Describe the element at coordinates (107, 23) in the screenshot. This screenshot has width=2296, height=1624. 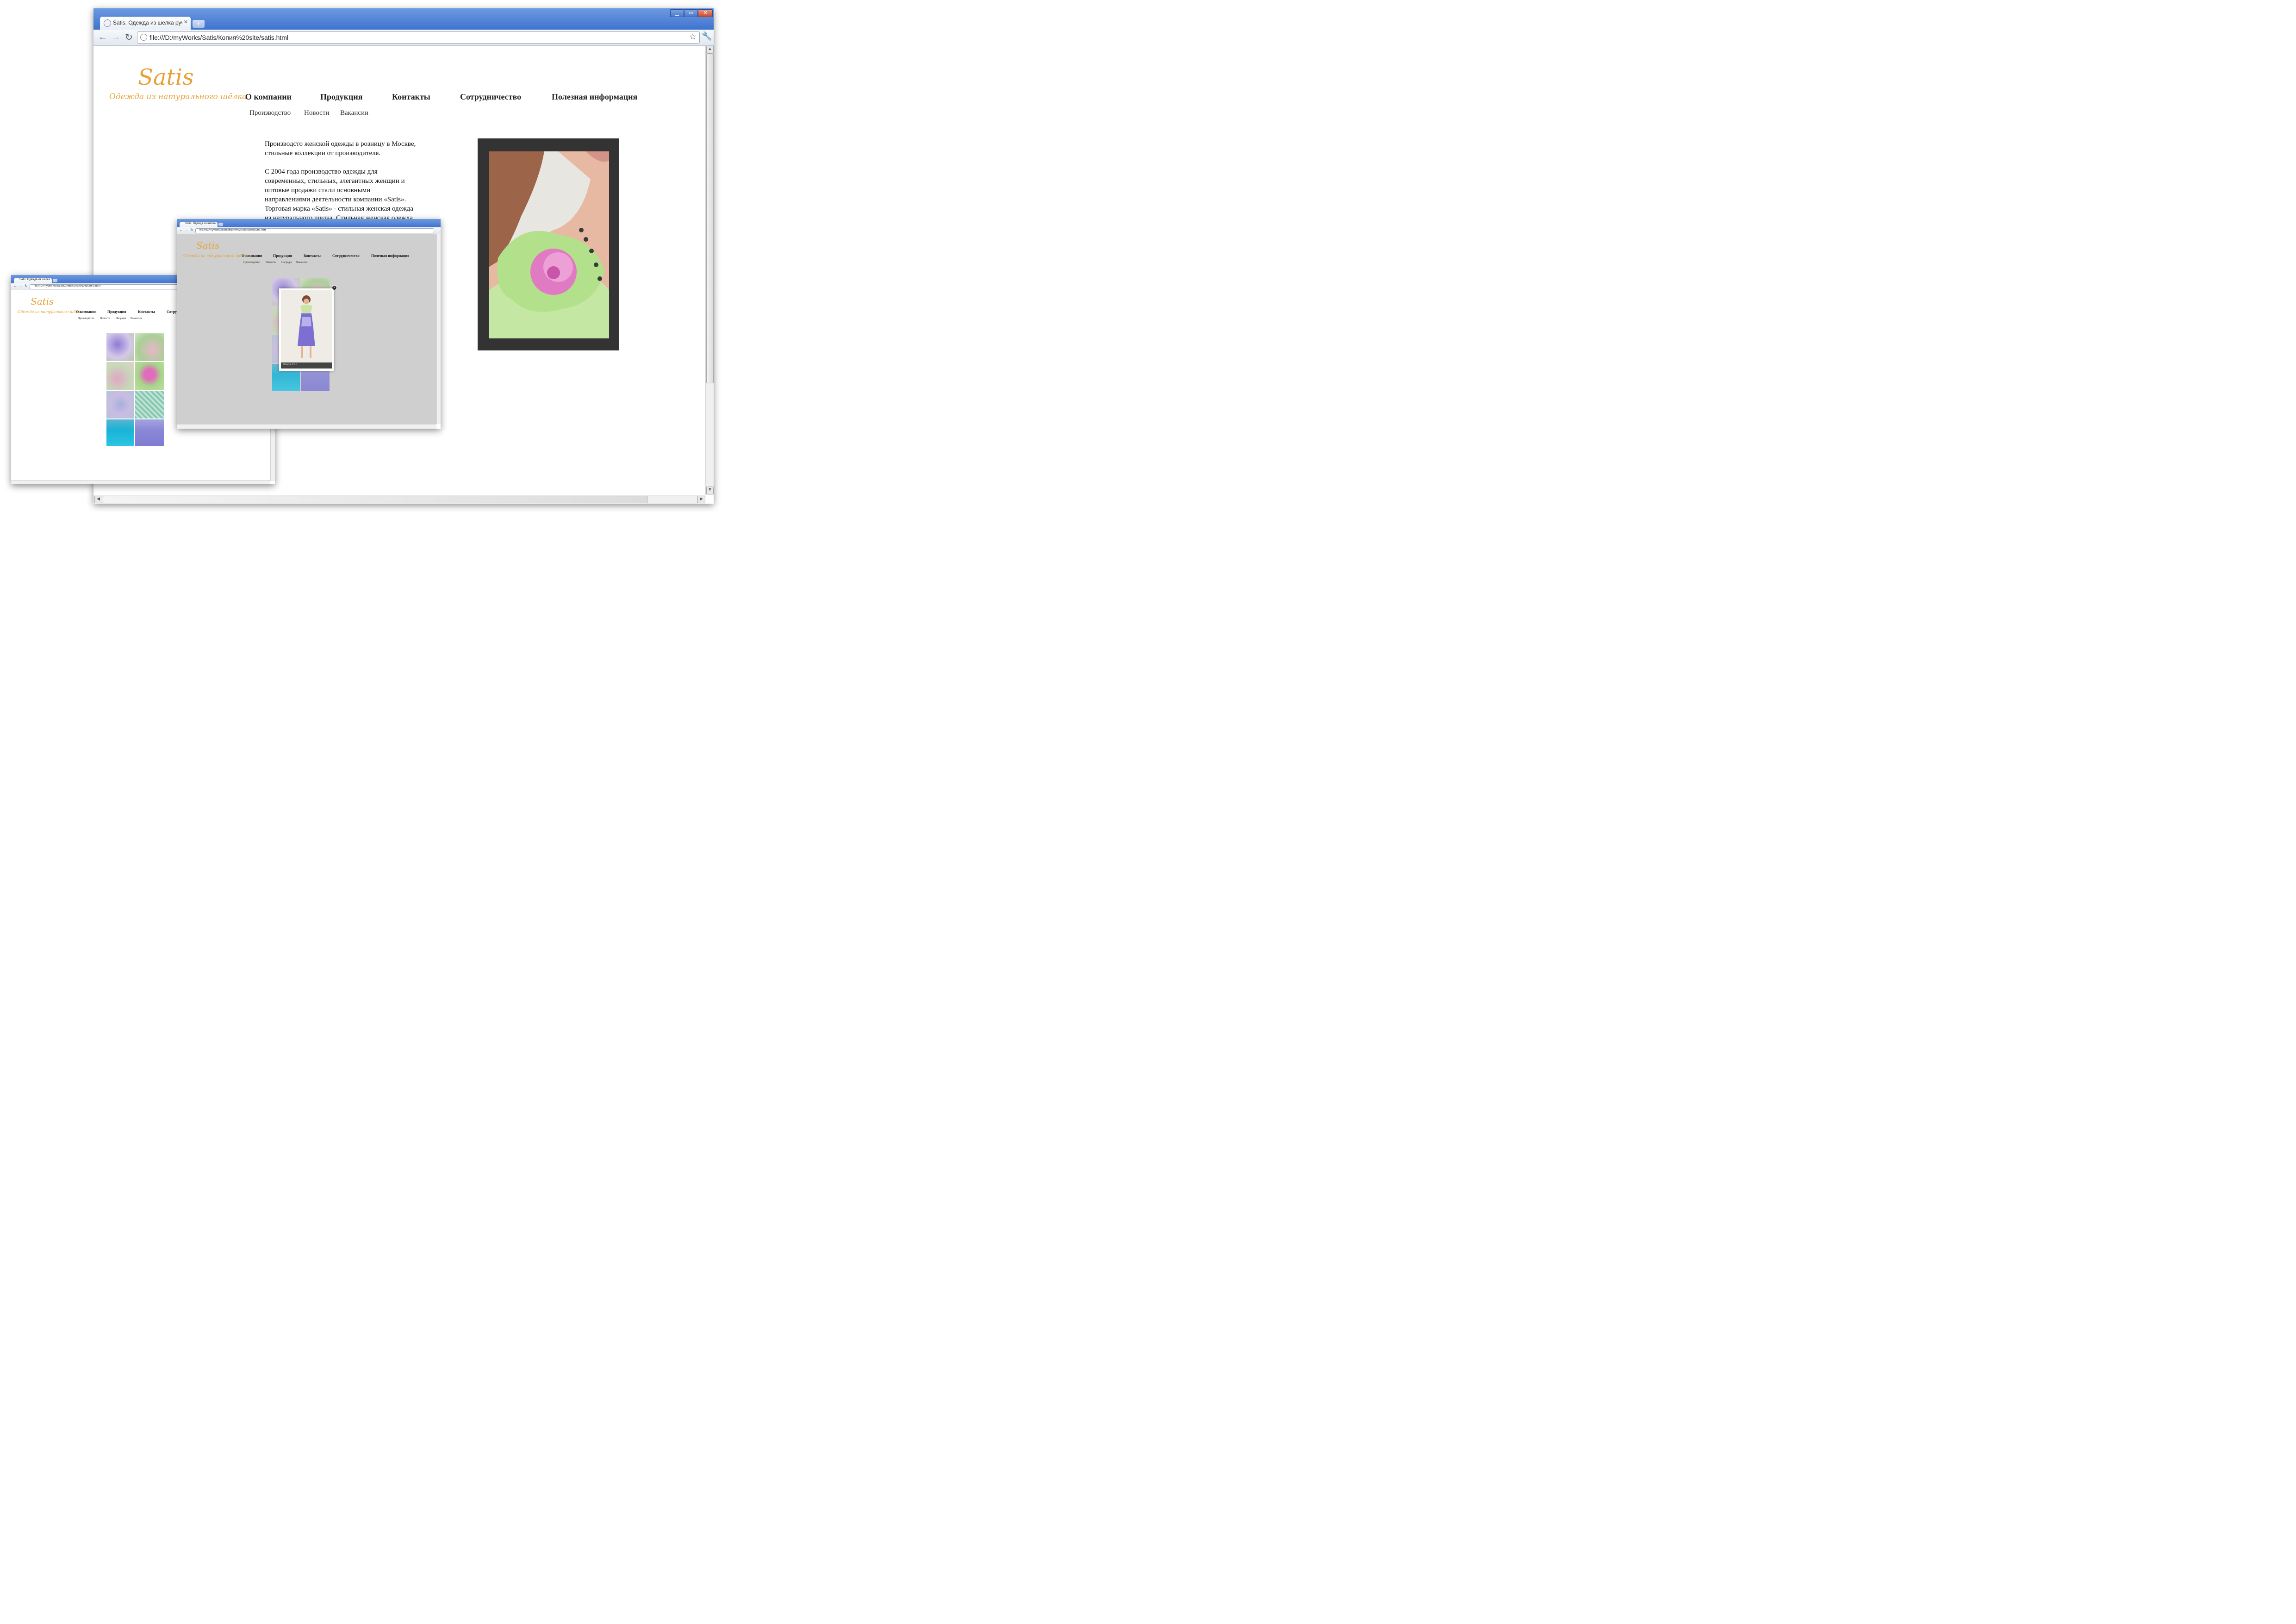
I see `globe-icon` at that location.